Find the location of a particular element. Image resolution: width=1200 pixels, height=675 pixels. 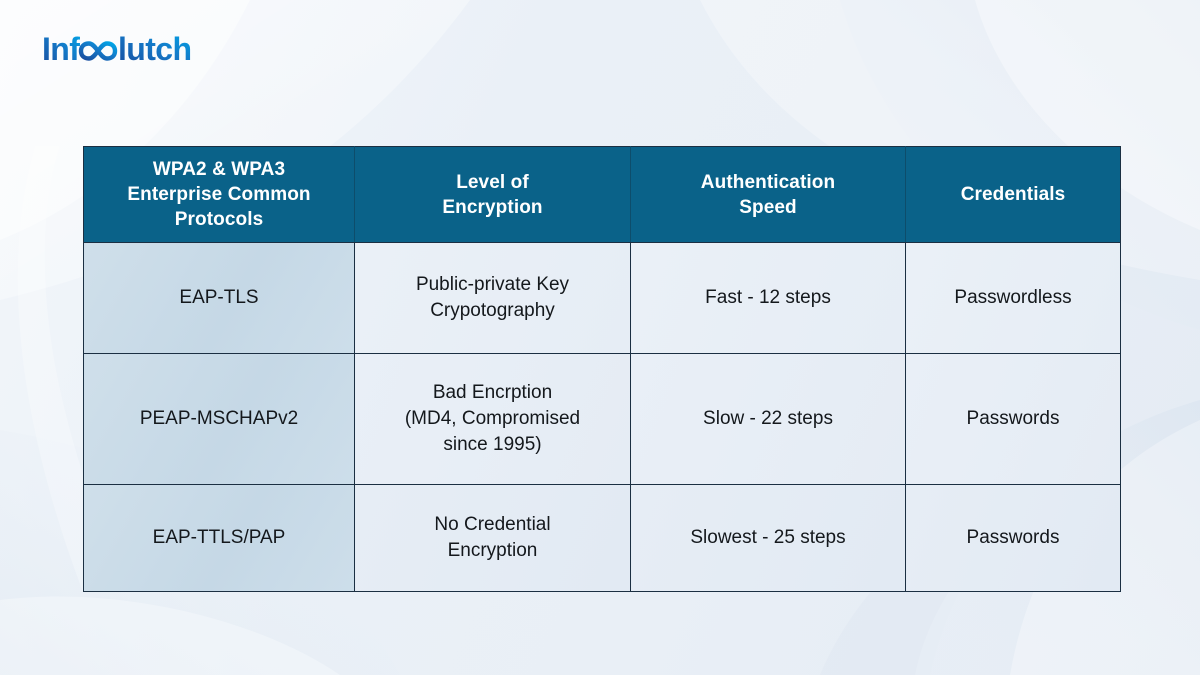

header-line: Level of is located at coordinates (492, 182).